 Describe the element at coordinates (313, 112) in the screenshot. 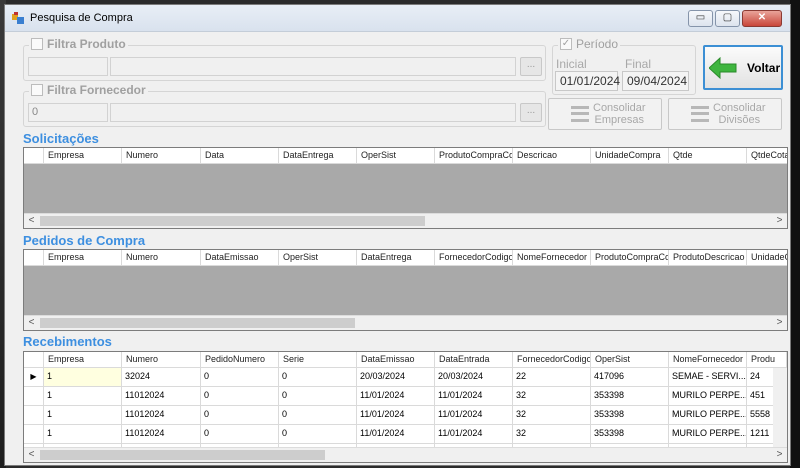

I see `fornecedor-desc-field` at that location.